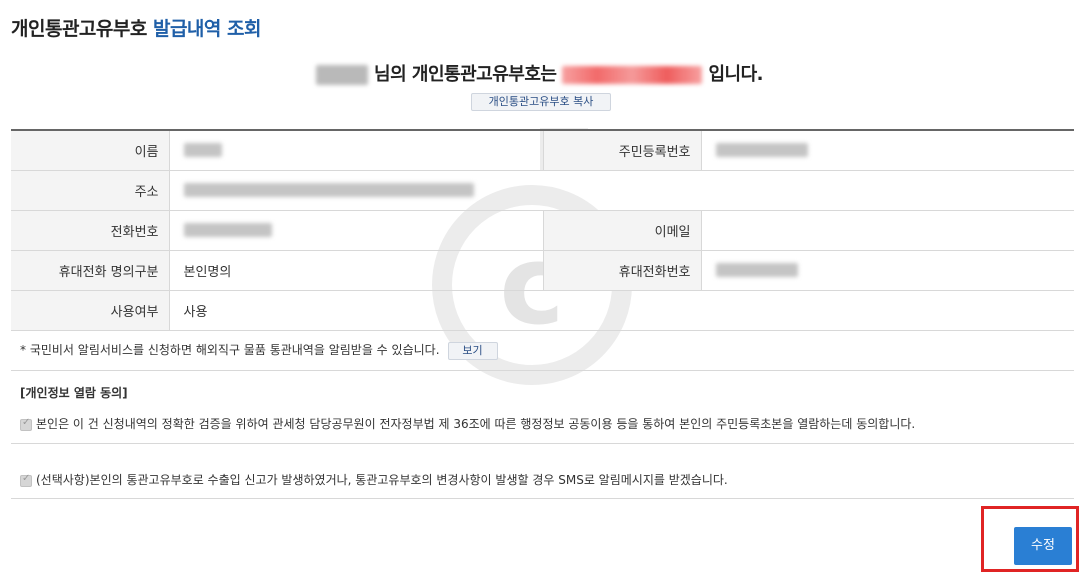 Image resolution: width=1079 pixels, height=575 pixels. What do you see at coordinates (356, 270) in the screenshot?
I see `value-mobile-ownership: 본인명의` at bounding box center [356, 270].